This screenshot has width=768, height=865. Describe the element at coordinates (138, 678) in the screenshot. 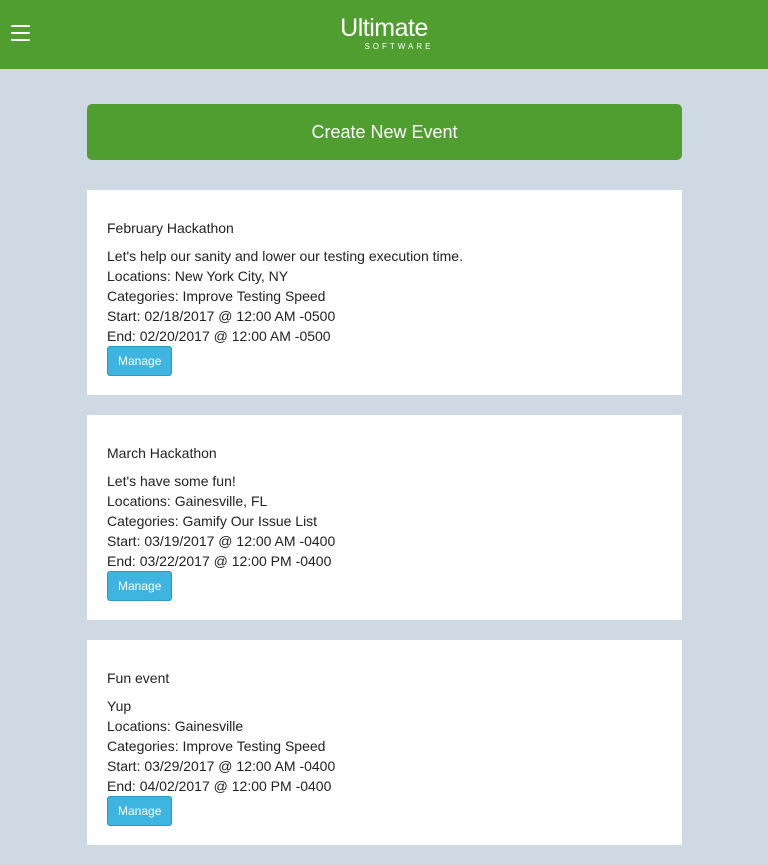

I see `event-title: Fun event` at that location.